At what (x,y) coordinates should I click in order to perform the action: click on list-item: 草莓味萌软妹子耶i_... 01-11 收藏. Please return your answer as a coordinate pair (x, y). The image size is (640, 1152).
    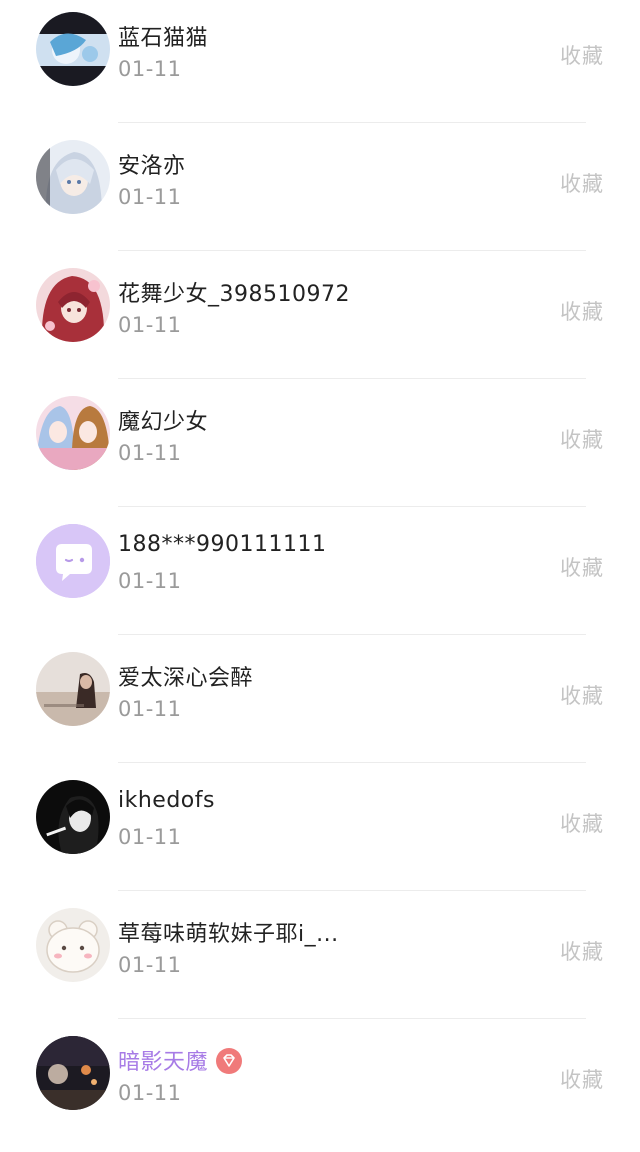
    Looking at the image, I should click on (320, 960).